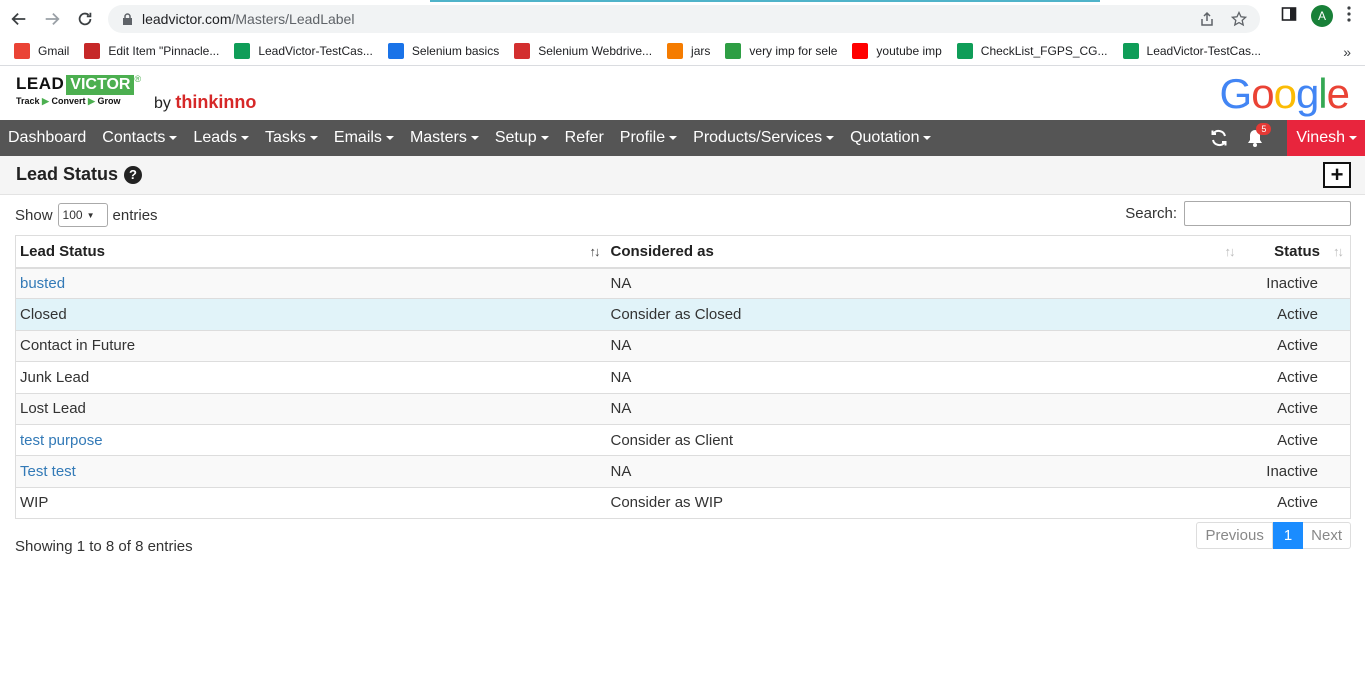 The width and height of the screenshot is (1365, 677). What do you see at coordinates (1267, 213) in the screenshot?
I see `search-input` at bounding box center [1267, 213].